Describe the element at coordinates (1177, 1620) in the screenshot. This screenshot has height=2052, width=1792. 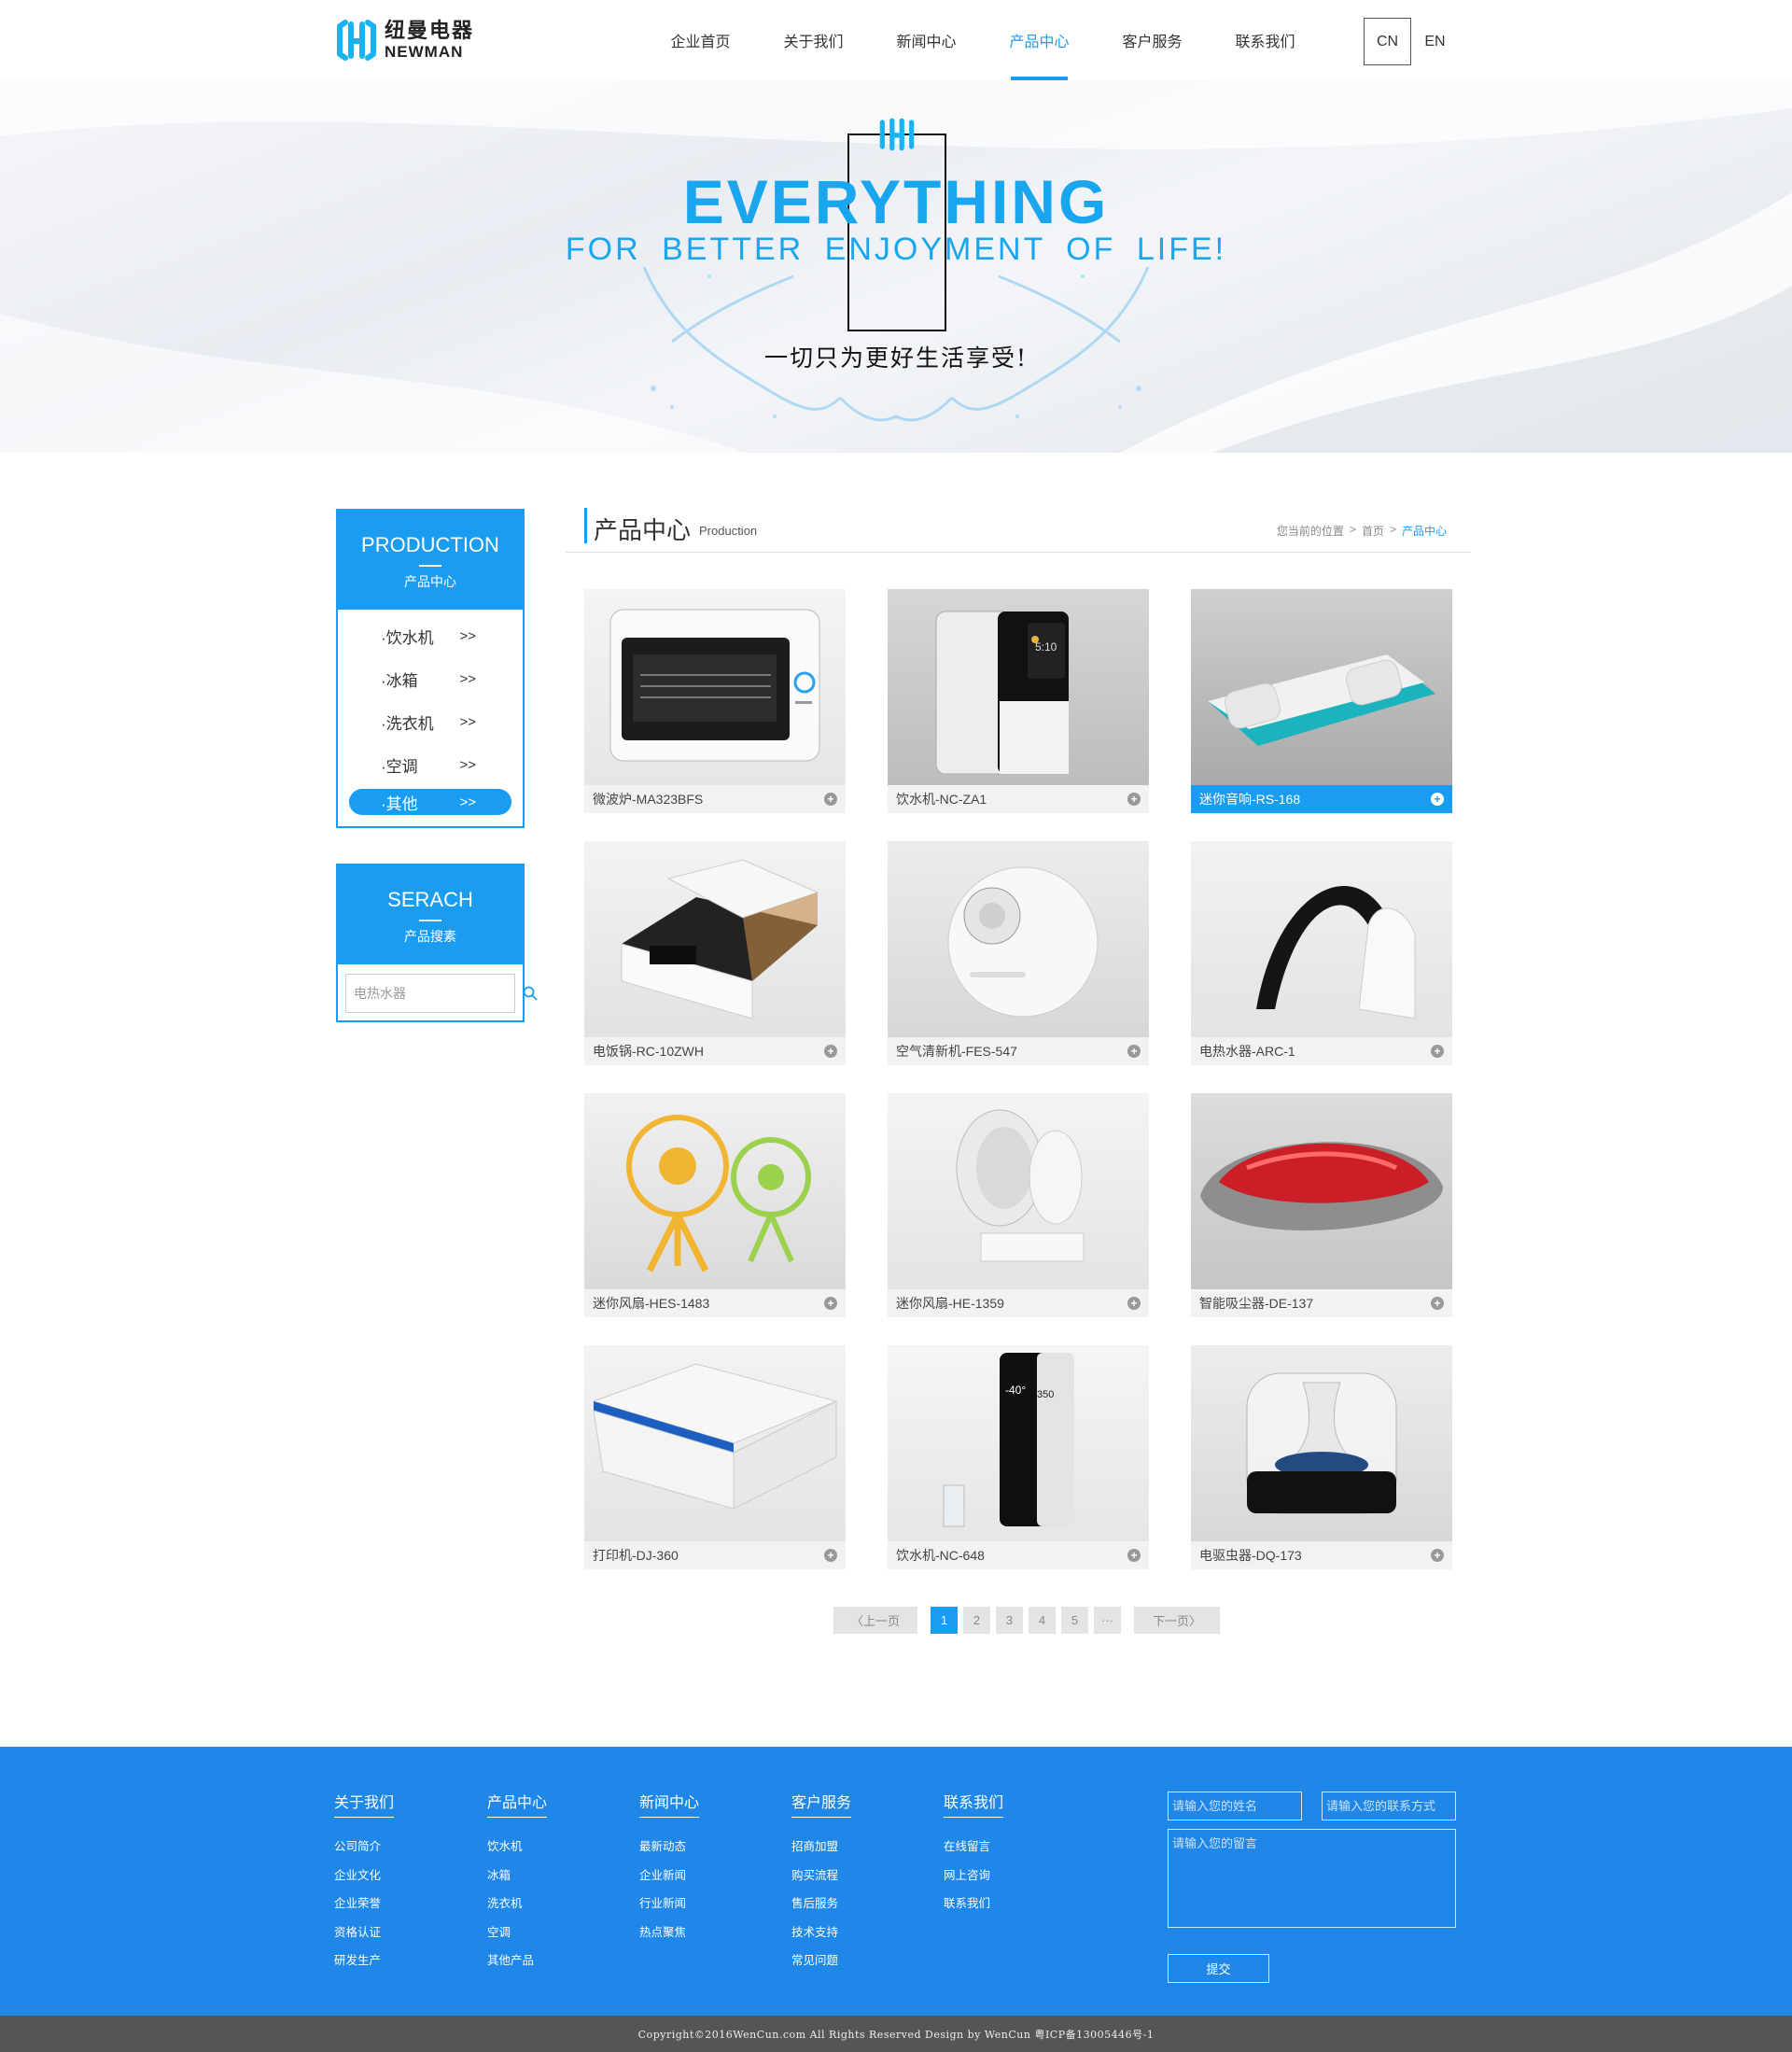
I see `next-page-button: 下一页〉` at that location.